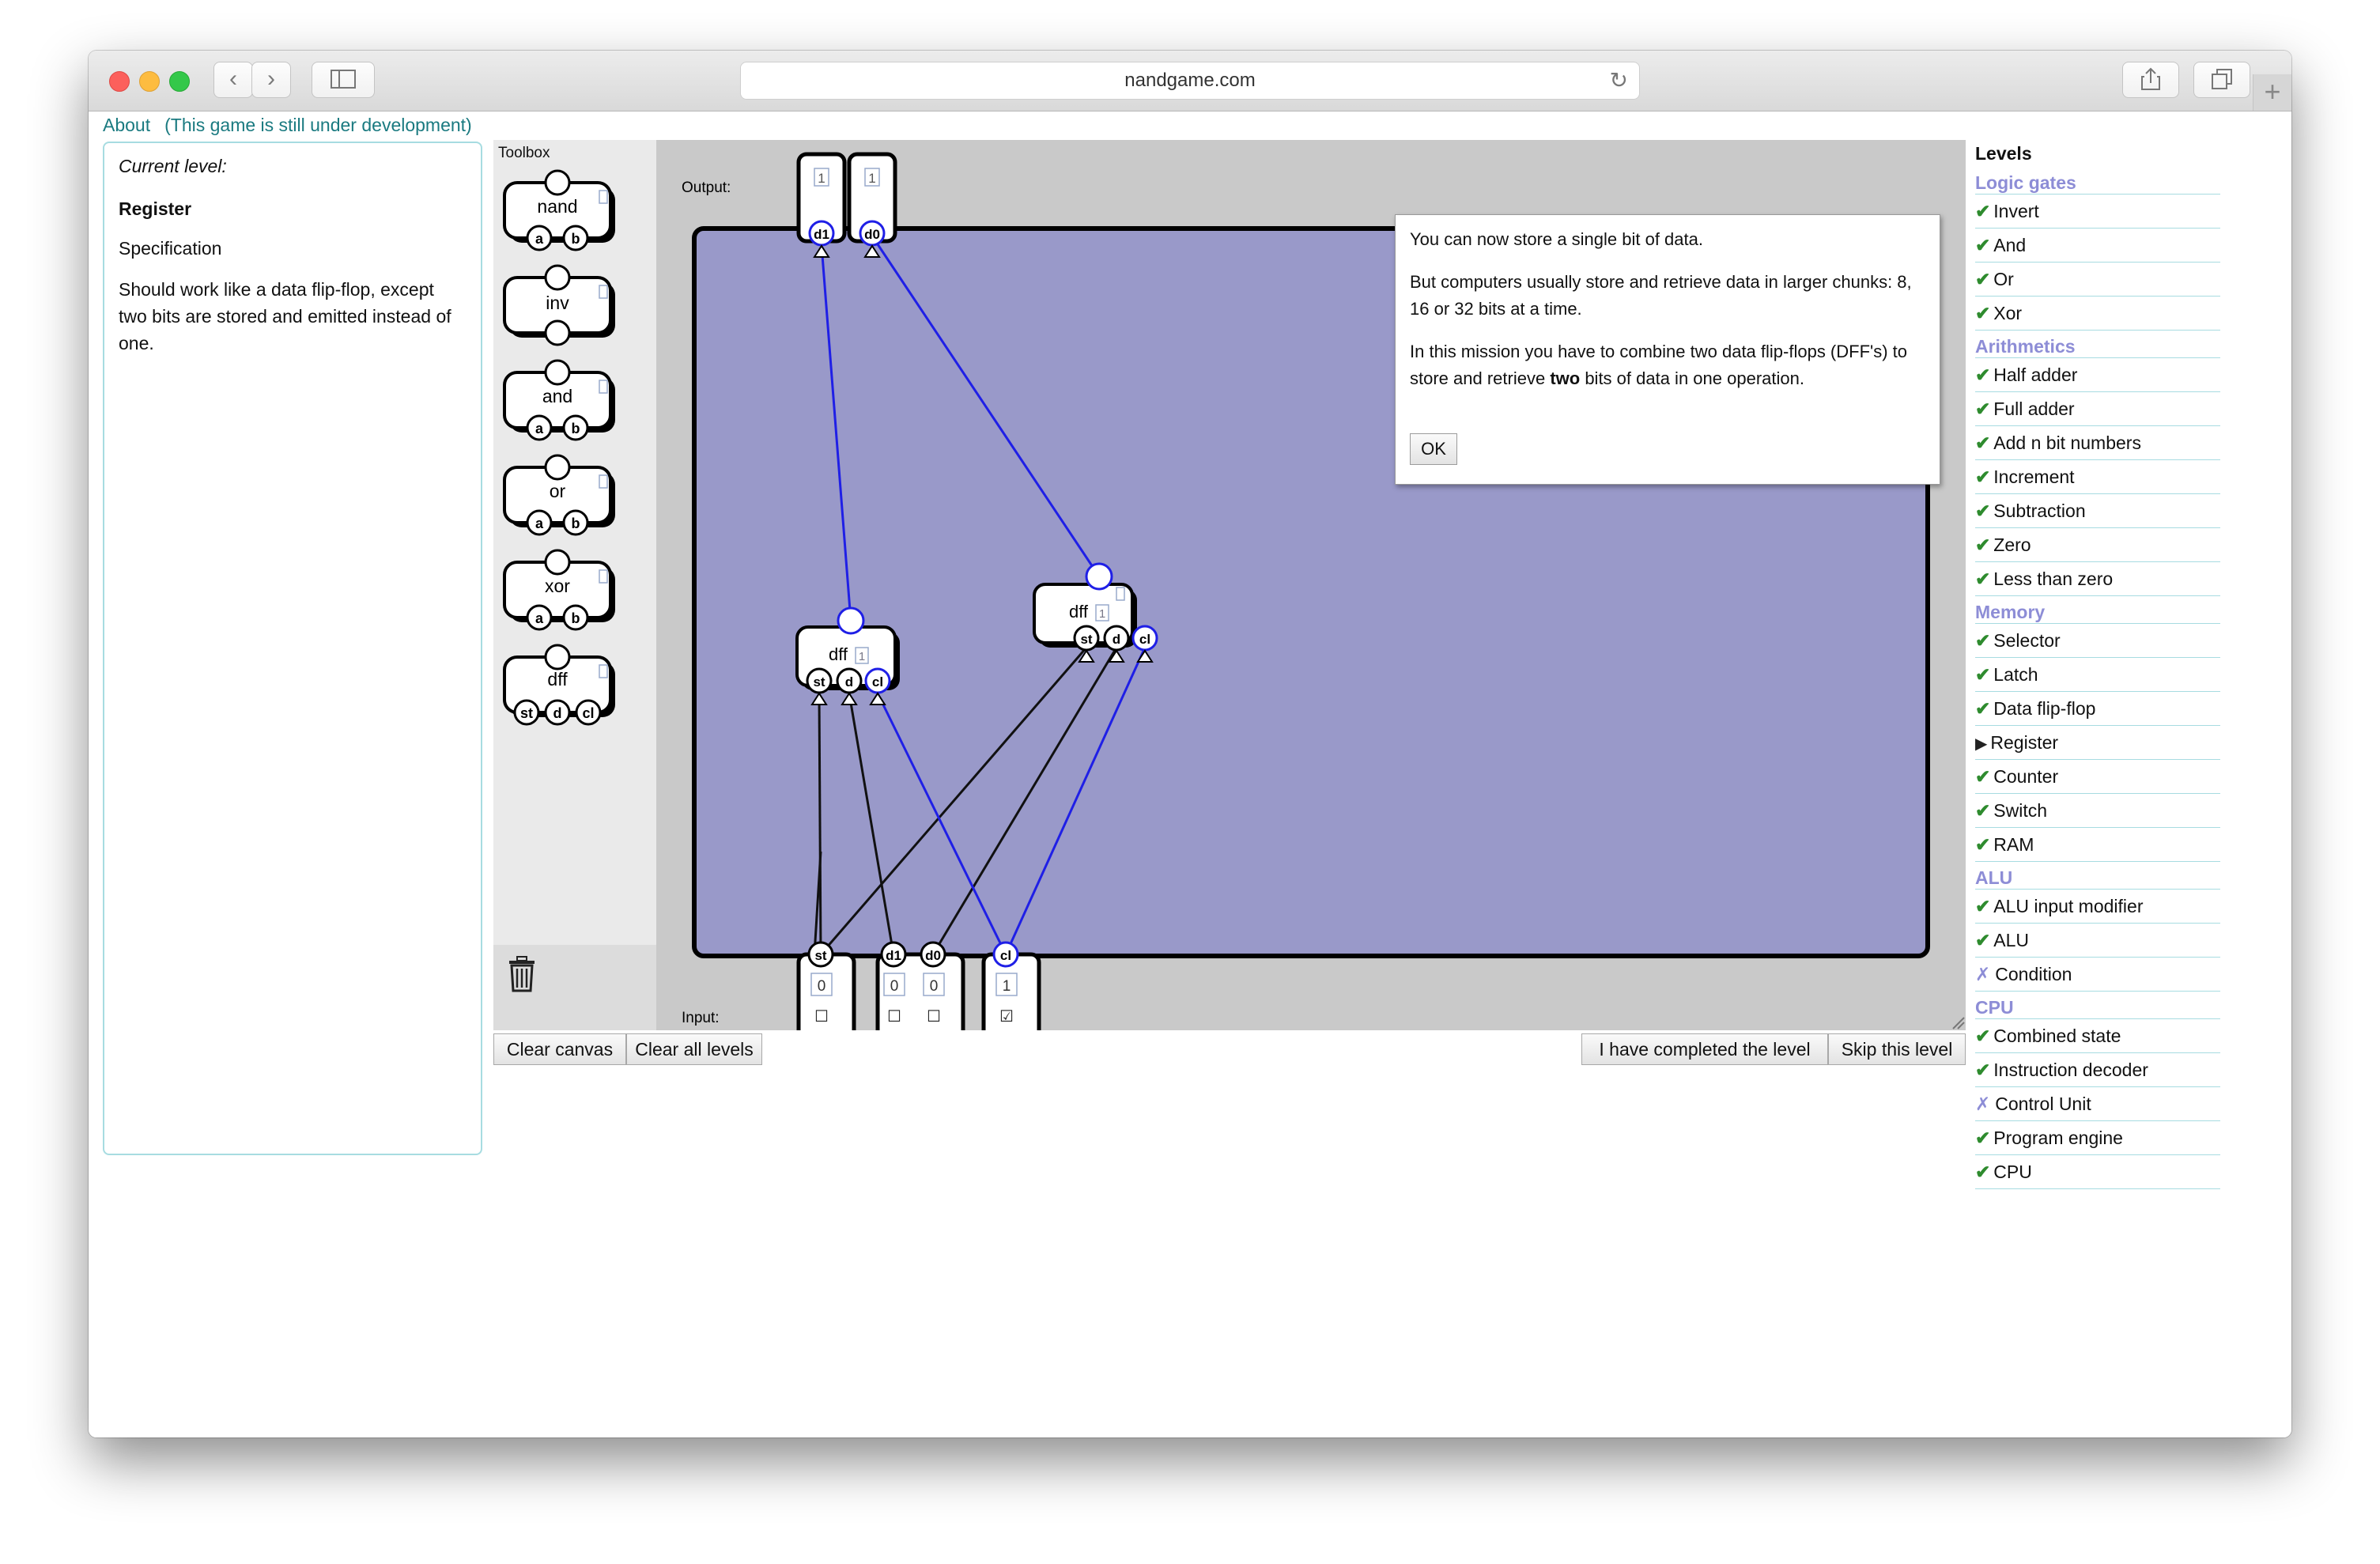 This screenshot has width=2380, height=1564. Describe the element at coordinates (343, 80) in the screenshot. I see `sidebar-toggle-button` at that location.